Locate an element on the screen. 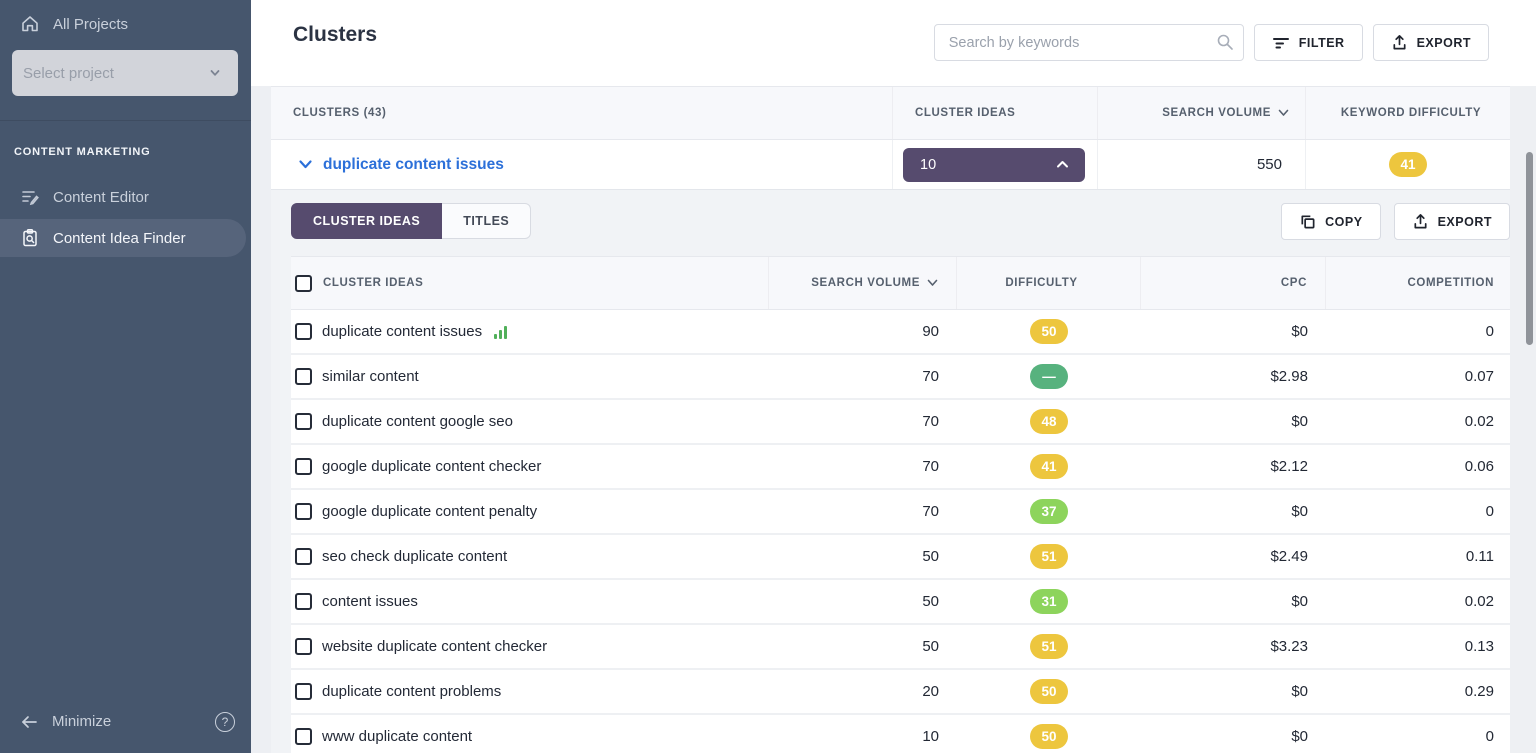 The width and height of the screenshot is (1536, 753). difficulty-badge: 51 is located at coordinates (1049, 556).